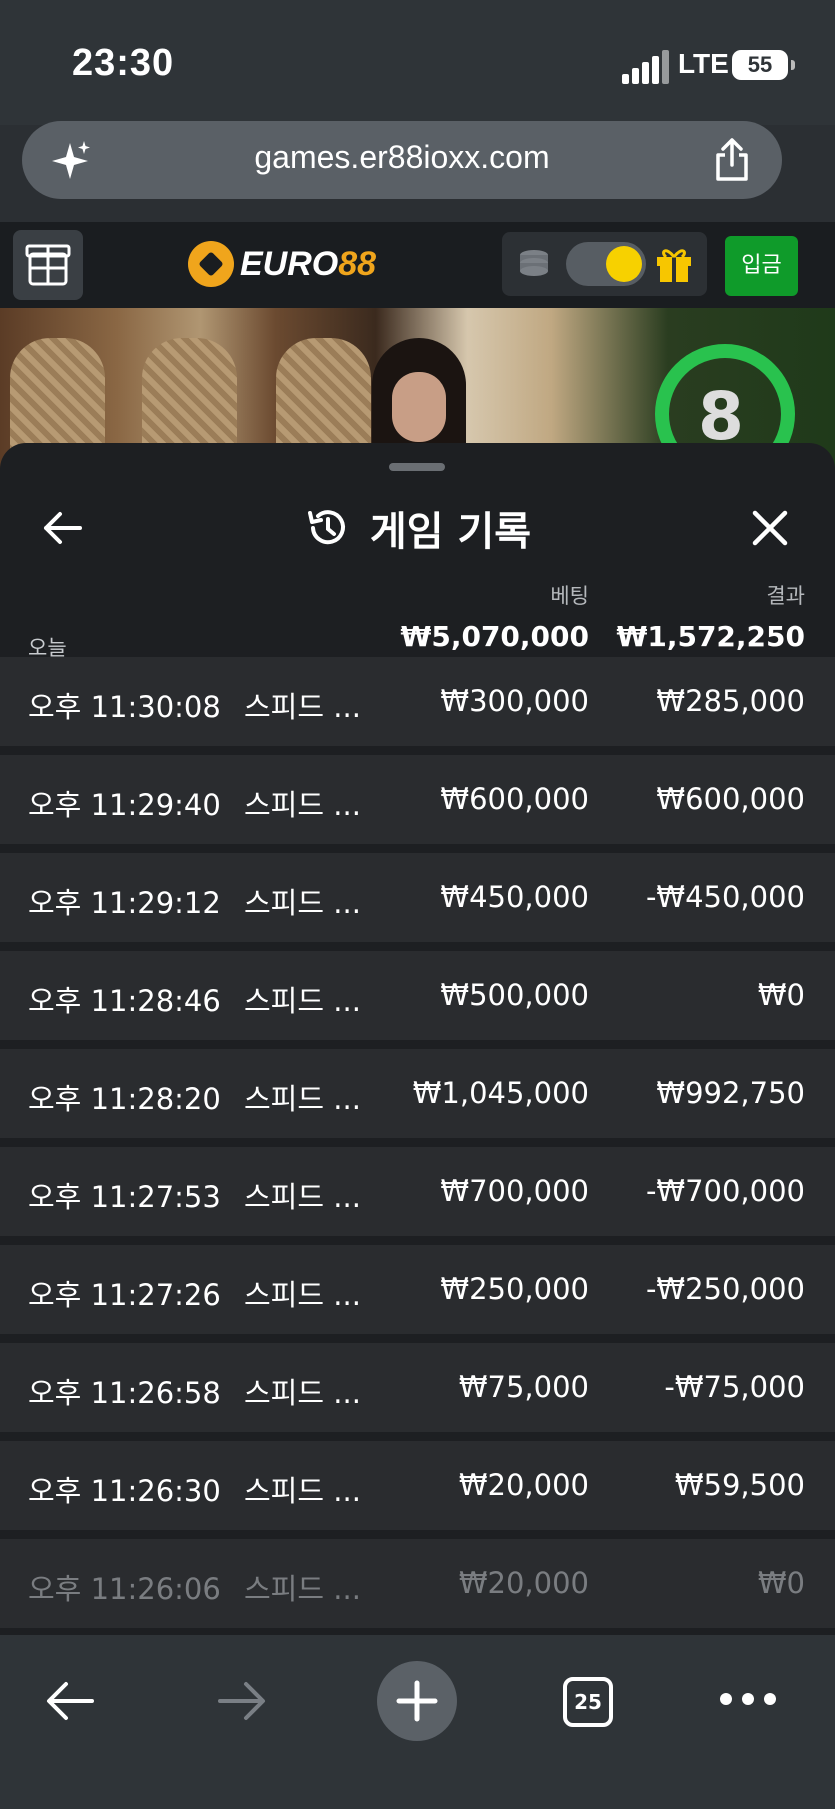 The height and width of the screenshot is (1809, 835). I want to click on plus-icon, so click(417, 1701).